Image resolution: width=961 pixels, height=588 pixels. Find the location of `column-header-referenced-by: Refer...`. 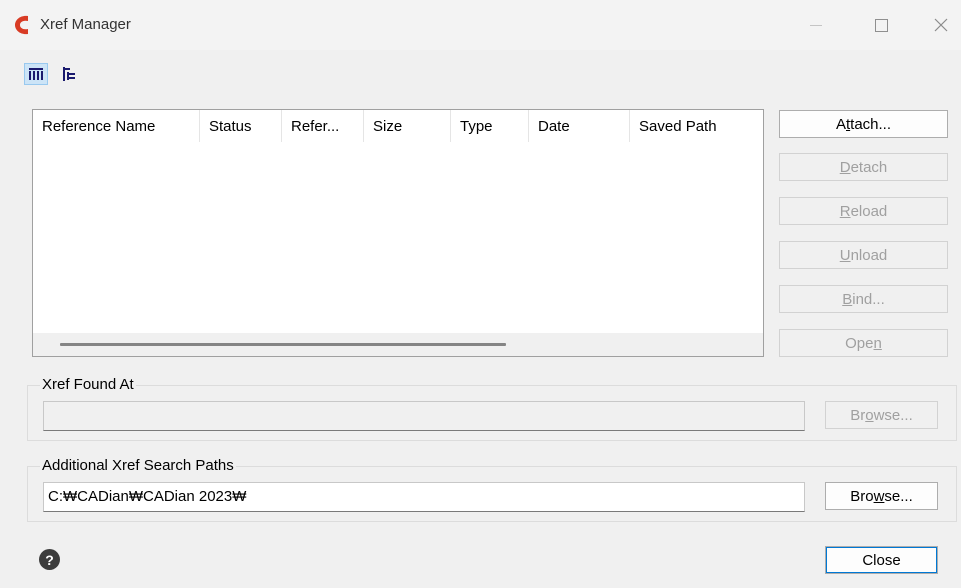

column-header-referenced-by: Refer... is located at coordinates (323, 126).